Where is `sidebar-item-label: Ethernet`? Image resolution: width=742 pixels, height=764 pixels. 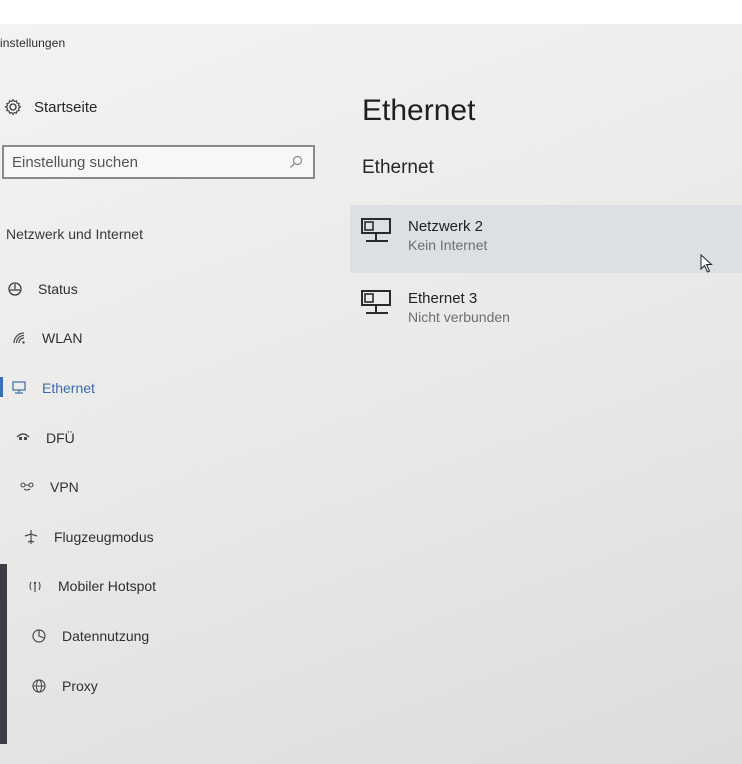
sidebar-item-label: Ethernet is located at coordinates (68, 387).